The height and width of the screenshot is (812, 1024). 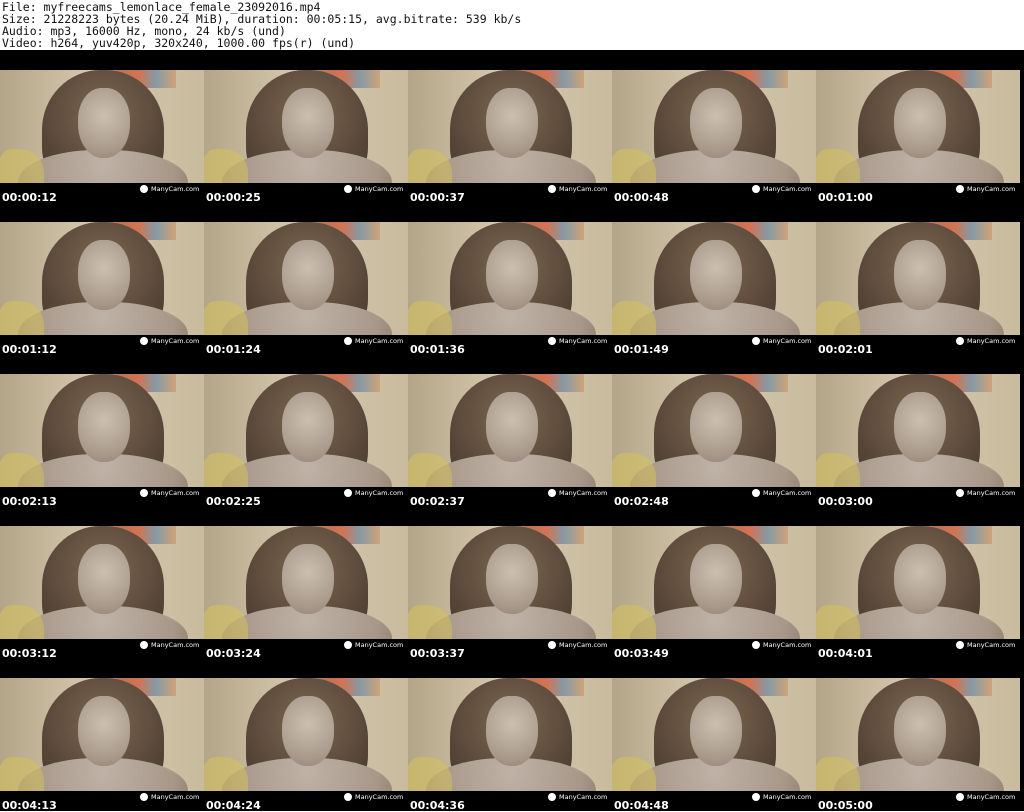 I want to click on thumbnail: 00:01:00 ManyCam.com, so click(x=918, y=127).